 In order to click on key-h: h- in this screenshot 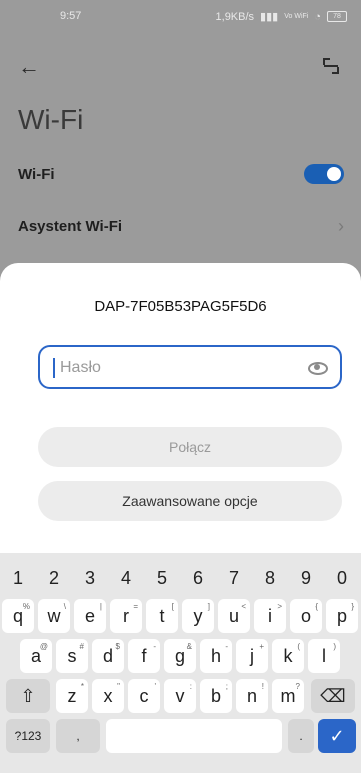, I will do `click(216, 656)`.